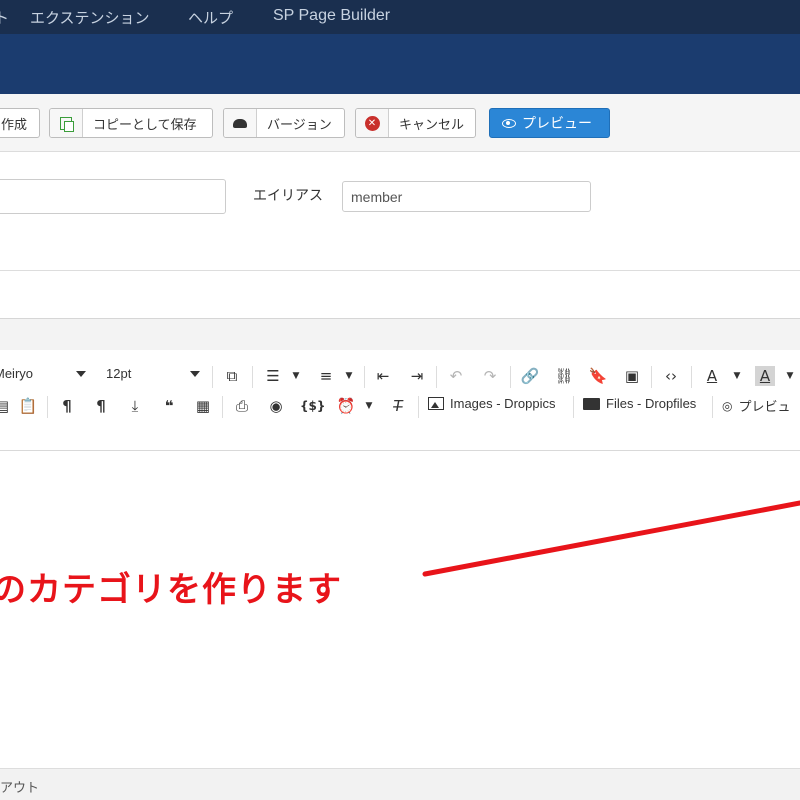  I want to click on annotation-text: のカテゴリを作ります, so click(171, 590).